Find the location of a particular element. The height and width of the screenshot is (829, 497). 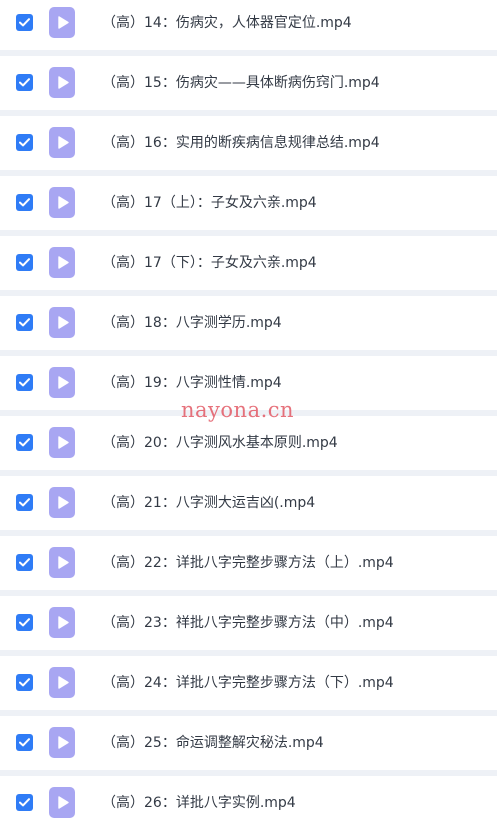

file-name: （高）17（上）：子女及六亲.mp4 is located at coordinates (209, 203).